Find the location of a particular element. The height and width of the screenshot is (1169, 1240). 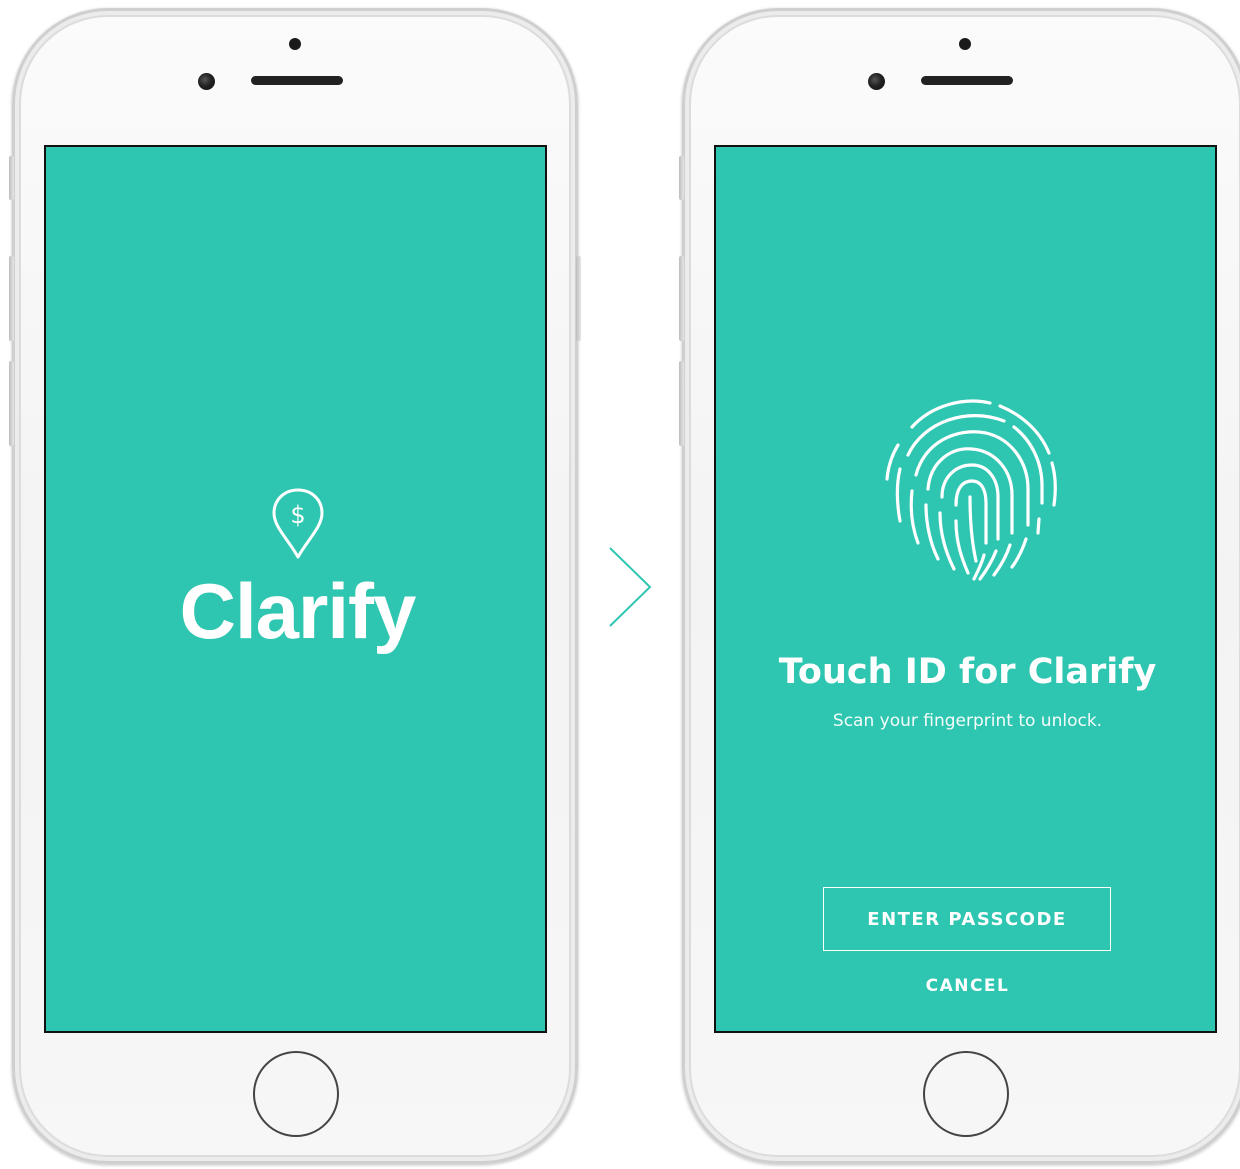

chevron-right-icon is located at coordinates (630, 587).